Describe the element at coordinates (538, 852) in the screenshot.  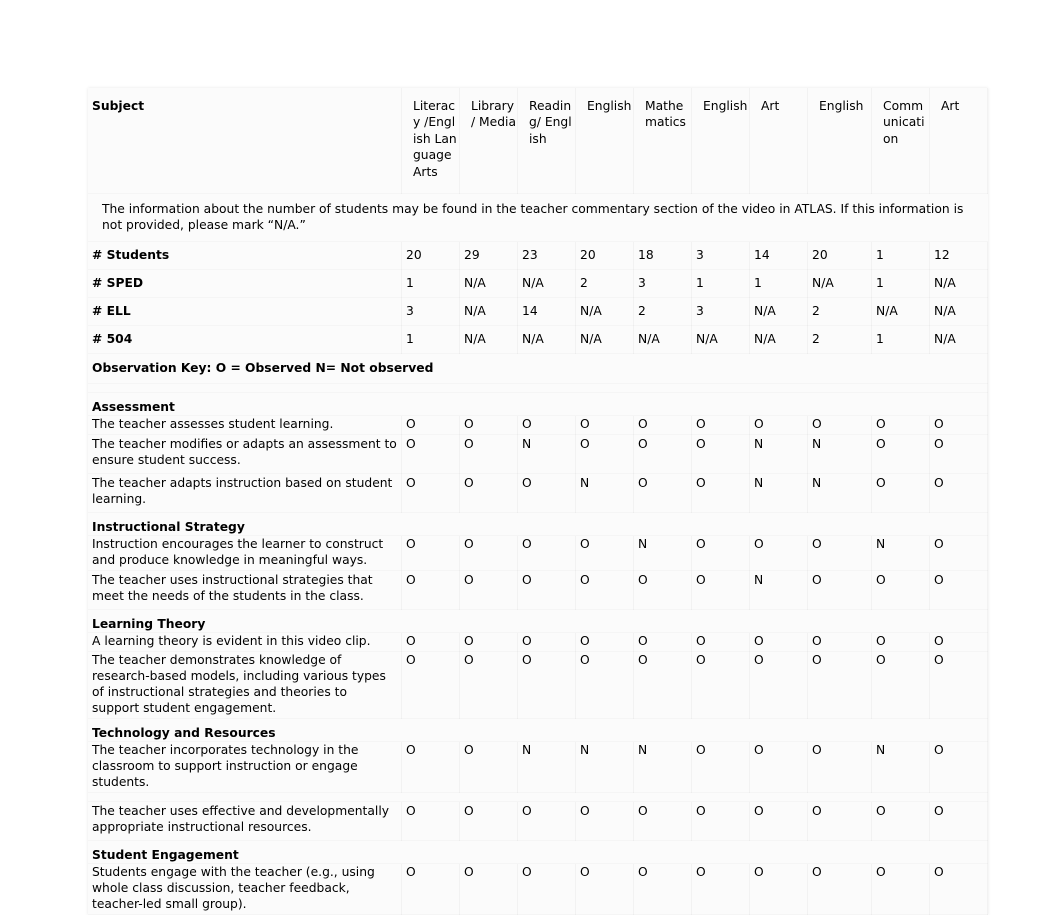
I see `section-title-student-engagement: Student Engagement` at that location.